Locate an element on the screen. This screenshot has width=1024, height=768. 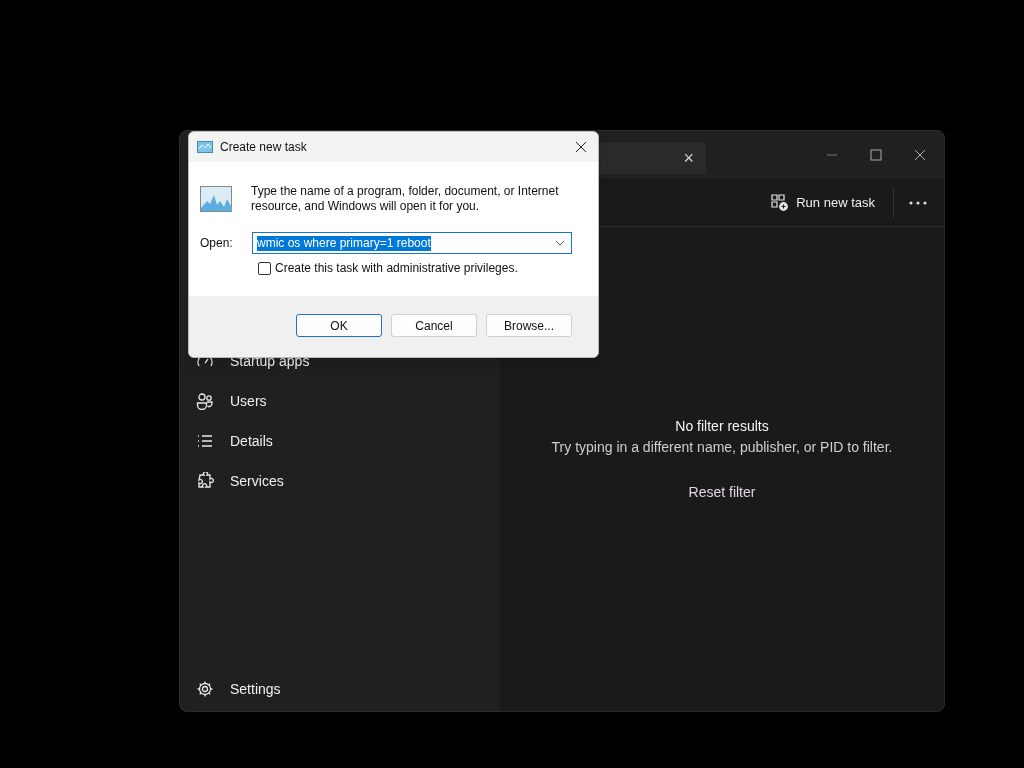
open-combo-field: wmic os where primary=1 reboot is located at coordinates (412, 243).